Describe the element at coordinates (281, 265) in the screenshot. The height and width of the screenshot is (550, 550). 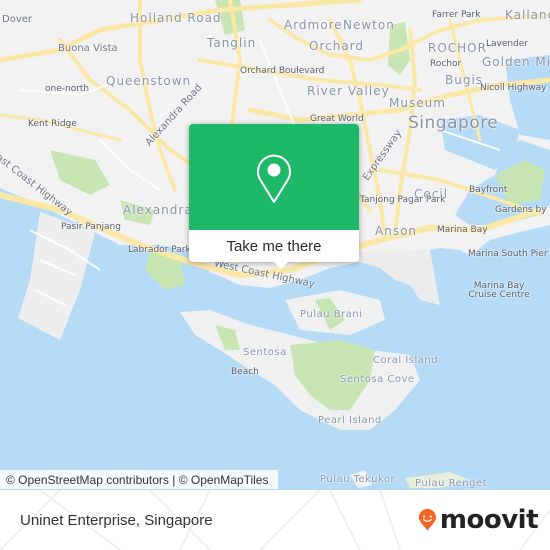
I see `popup-pointer` at that location.